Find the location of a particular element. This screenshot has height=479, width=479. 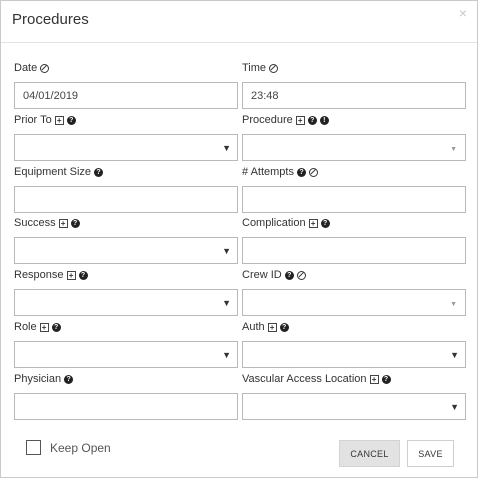

procedure-field-group: Procedure + ? ! ▼ is located at coordinates (354, 137).